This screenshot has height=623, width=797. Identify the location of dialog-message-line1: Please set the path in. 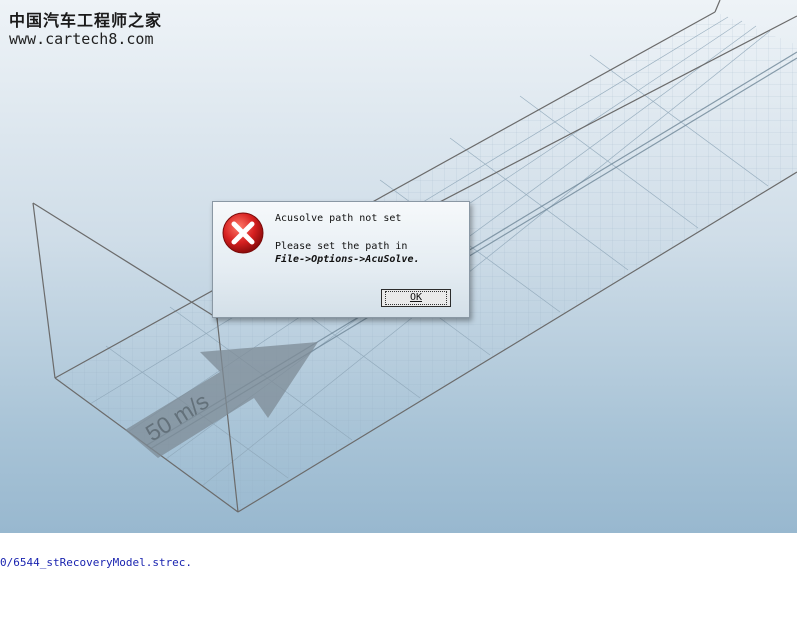
(341, 246).